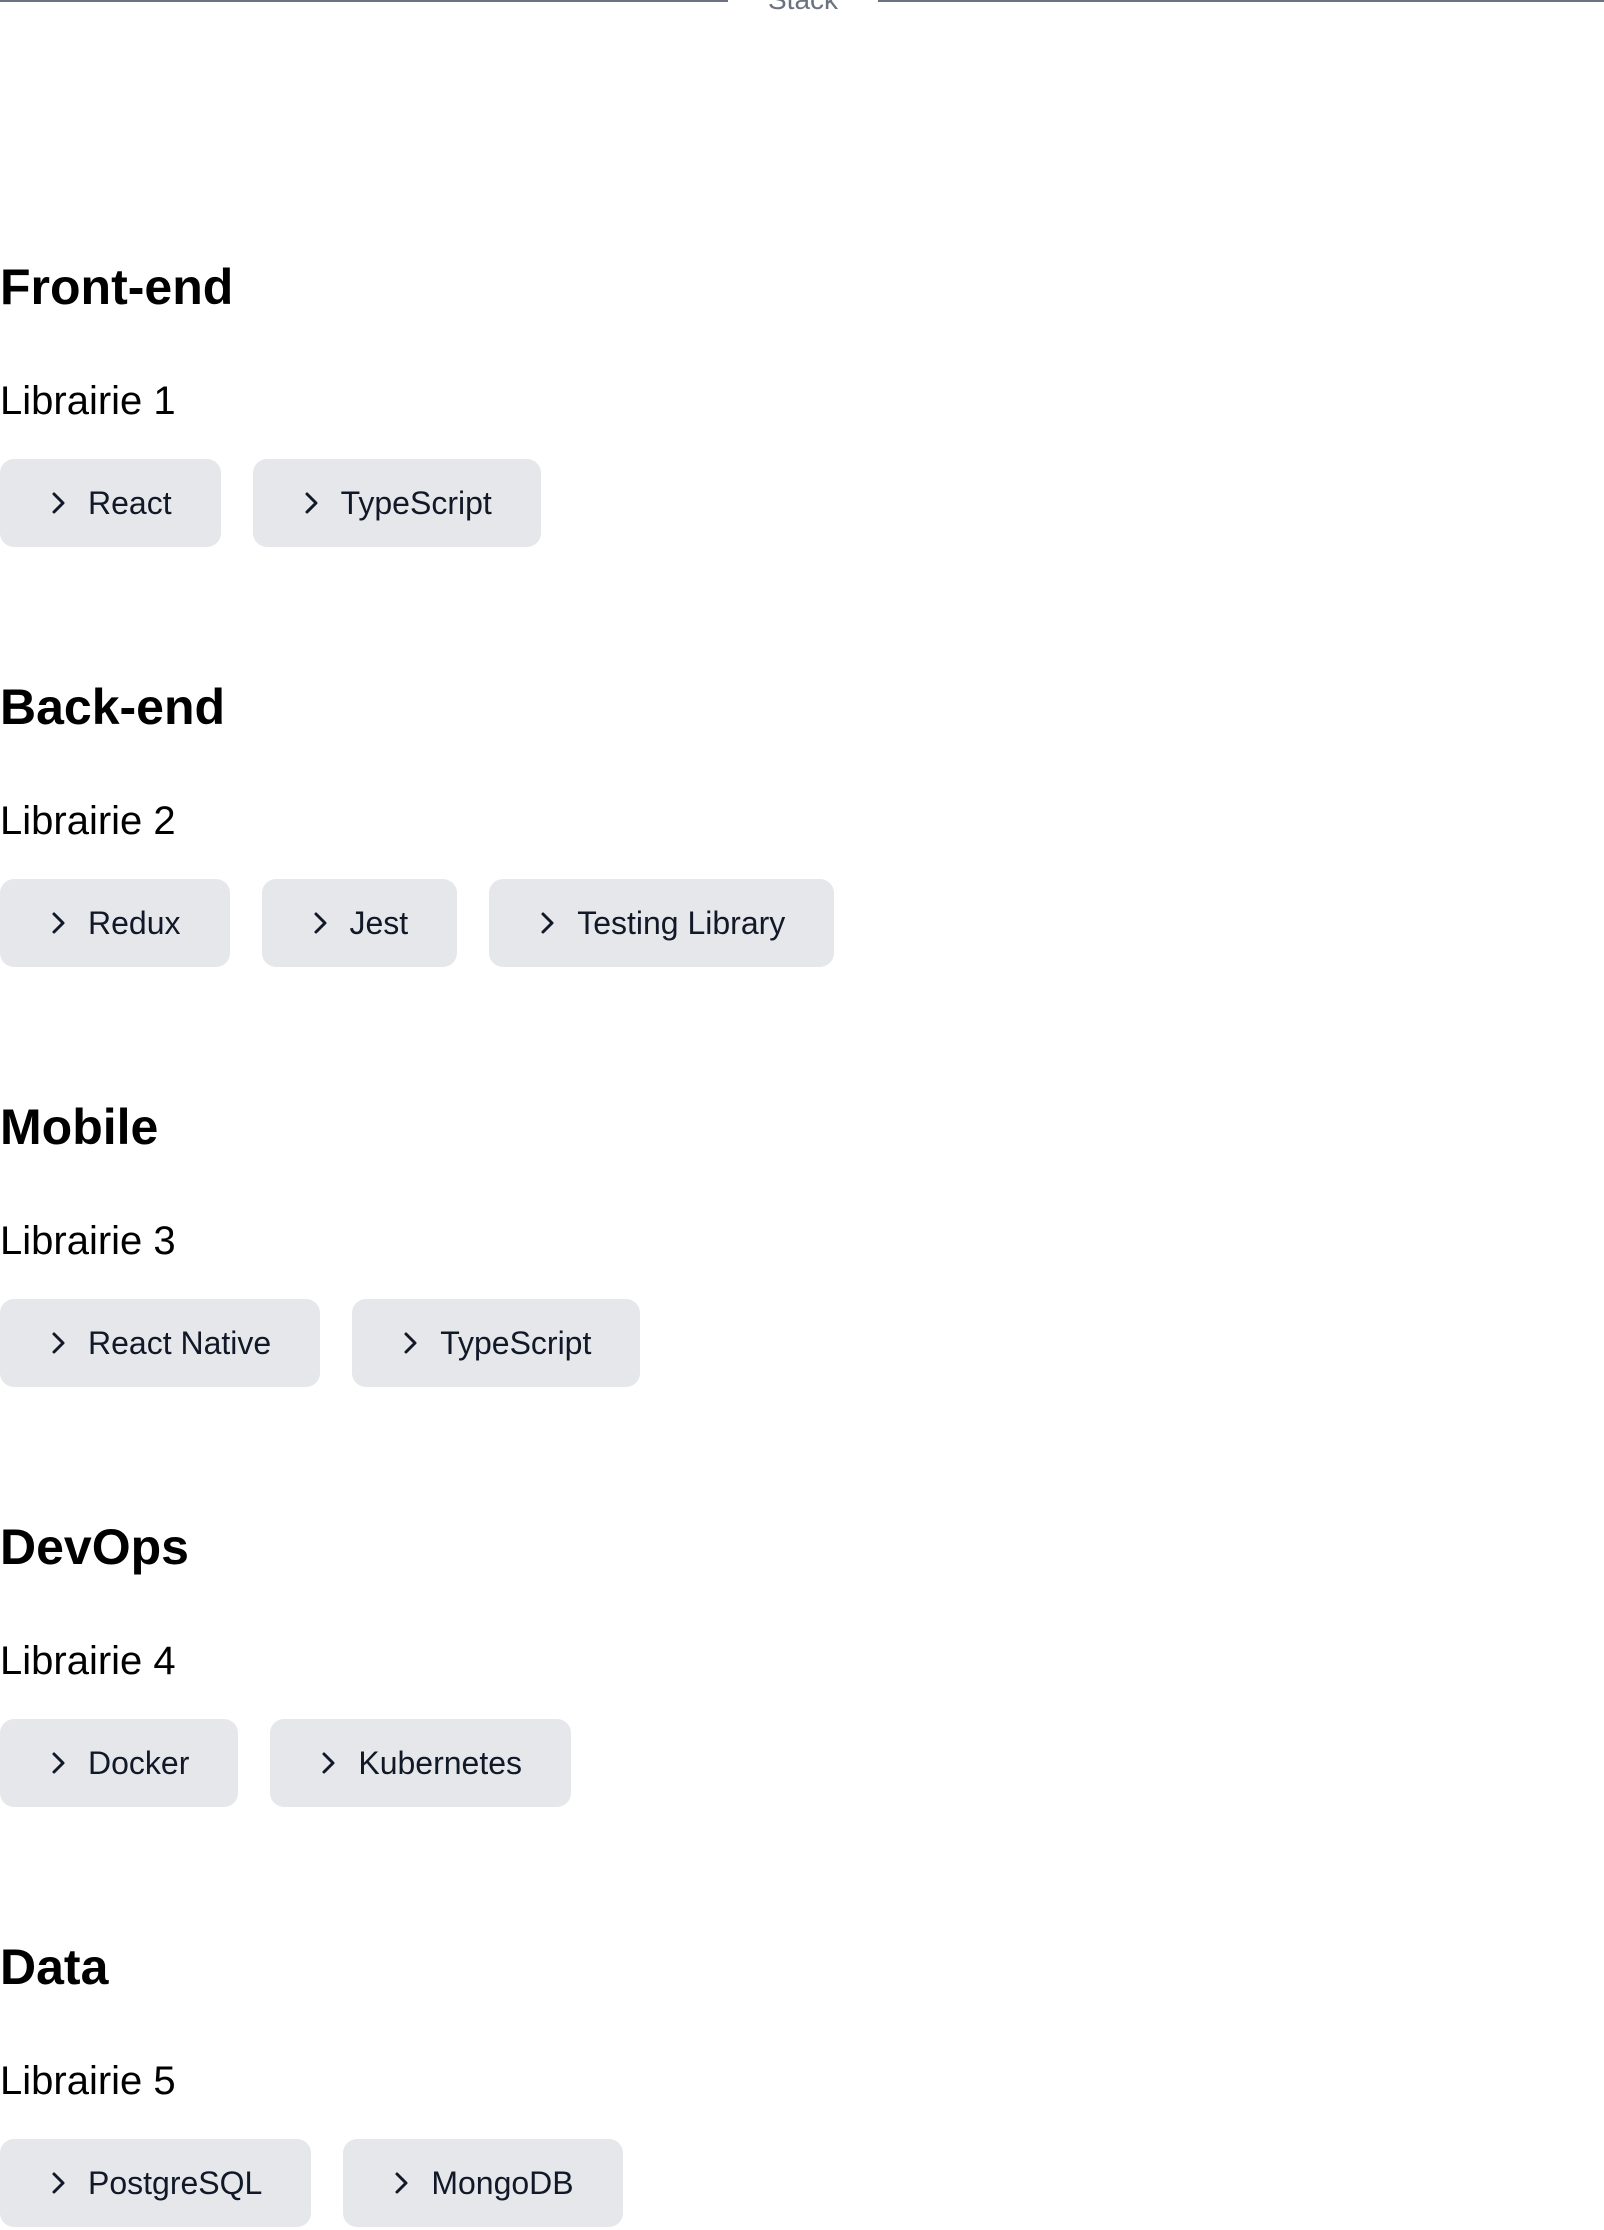  Describe the element at coordinates (88, 401) in the screenshot. I see `section-subtitle: Librairie 1` at that location.